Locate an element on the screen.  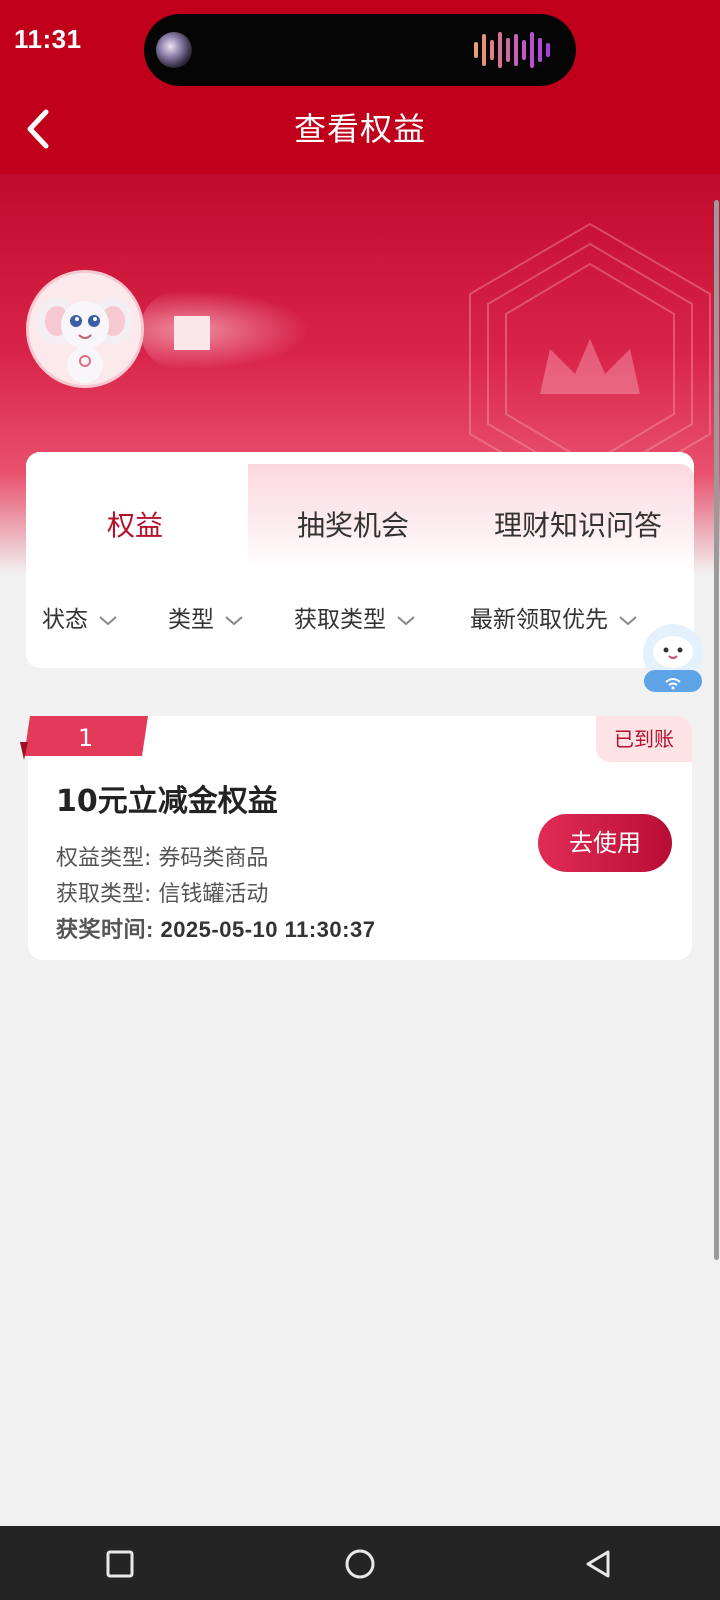
reward-type-row: 权益类型: 券码类商品 is located at coordinates (162, 856).